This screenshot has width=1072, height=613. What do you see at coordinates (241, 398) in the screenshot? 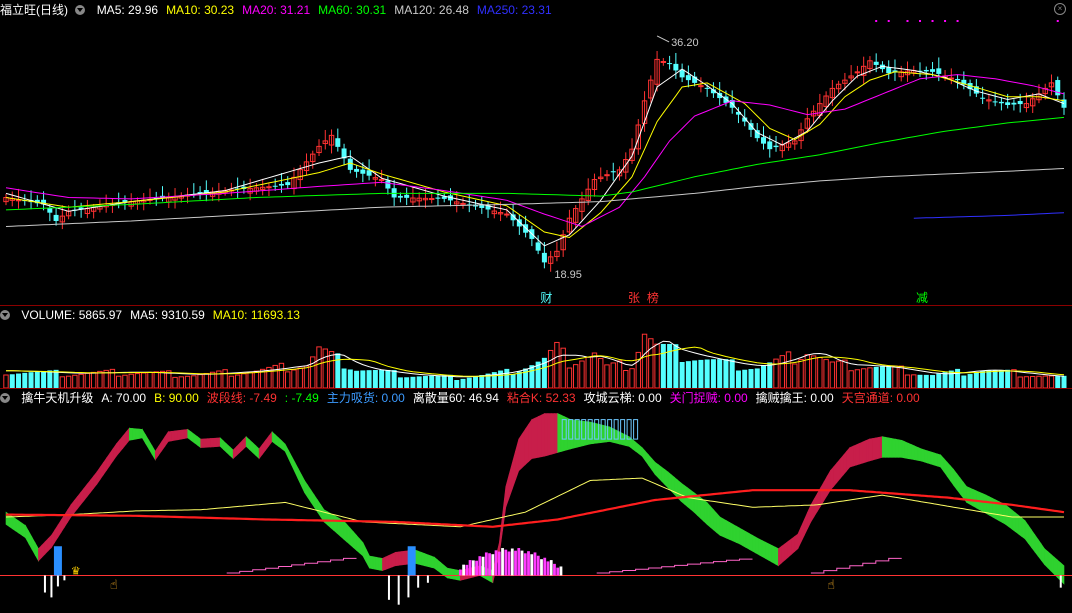
I see `legend-entry: 波段线: -7.49` at bounding box center [241, 398].